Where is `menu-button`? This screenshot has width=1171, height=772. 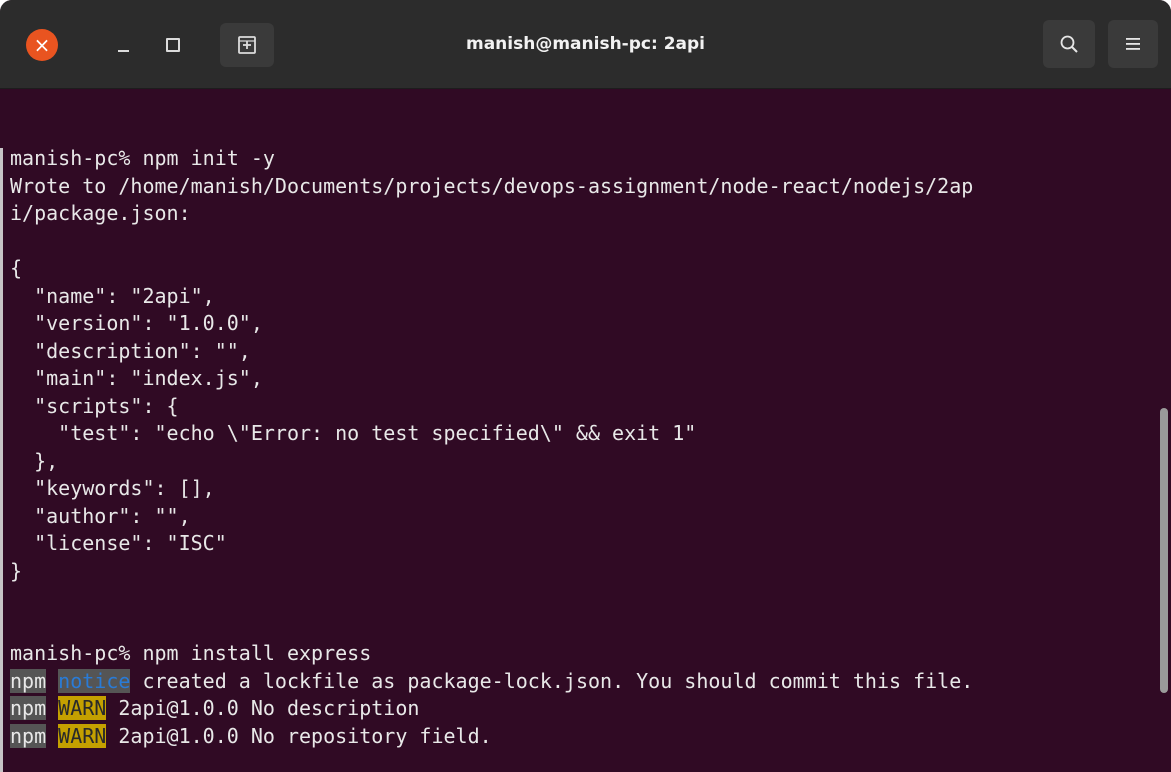
menu-button is located at coordinates (1133, 44).